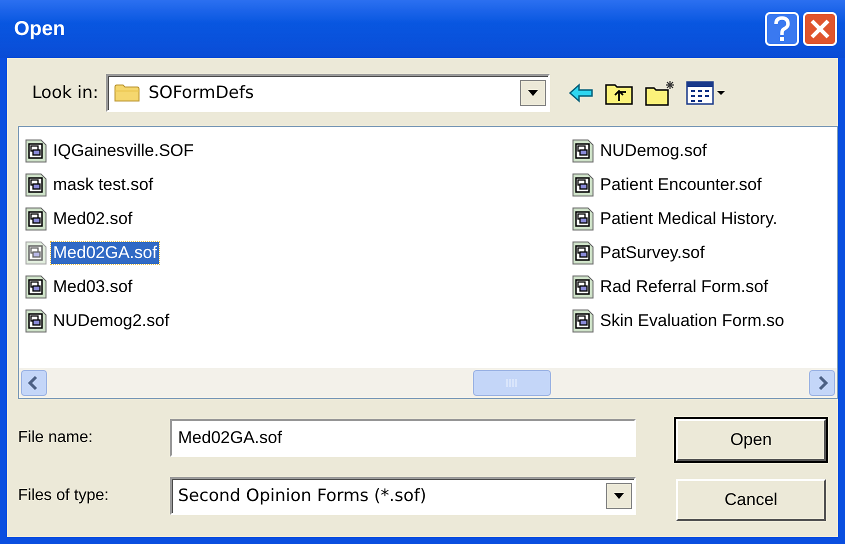 Image resolution: width=845 pixels, height=544 pixels. What do you see at coordinates (298, 253) in the screenshot?
I see `file-item: Med02GA.sof` at bounding box center [298, 253].